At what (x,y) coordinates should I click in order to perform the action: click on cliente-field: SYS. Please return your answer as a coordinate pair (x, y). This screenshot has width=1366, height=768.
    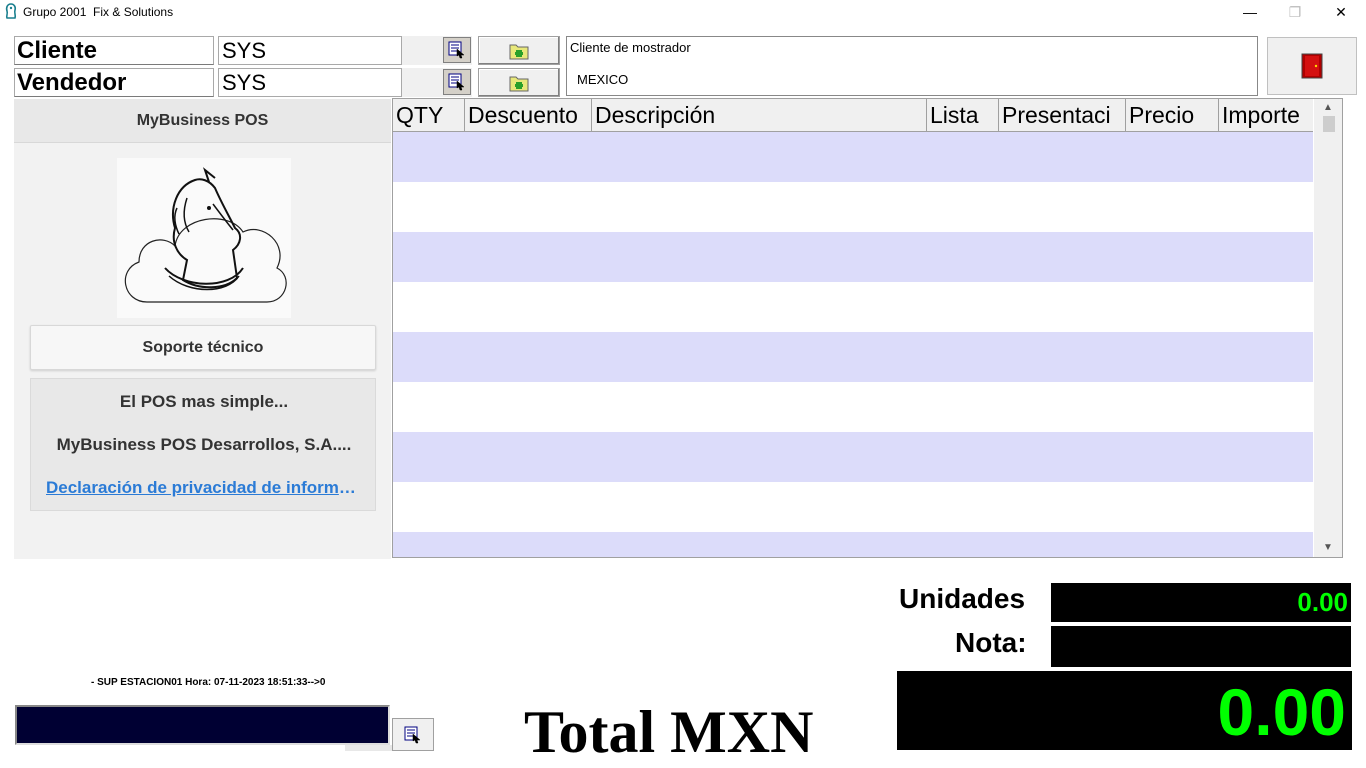
    Looking at the image, I should click on (310, 50).